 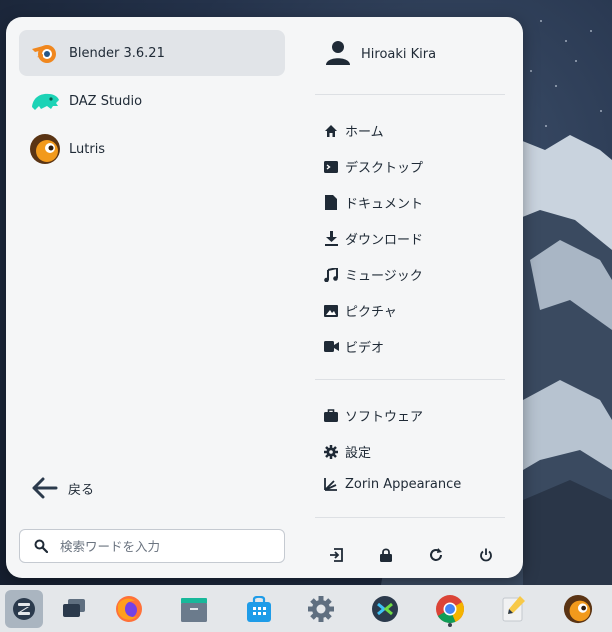 I want to click on restart-button, so click(x=436, y=555).